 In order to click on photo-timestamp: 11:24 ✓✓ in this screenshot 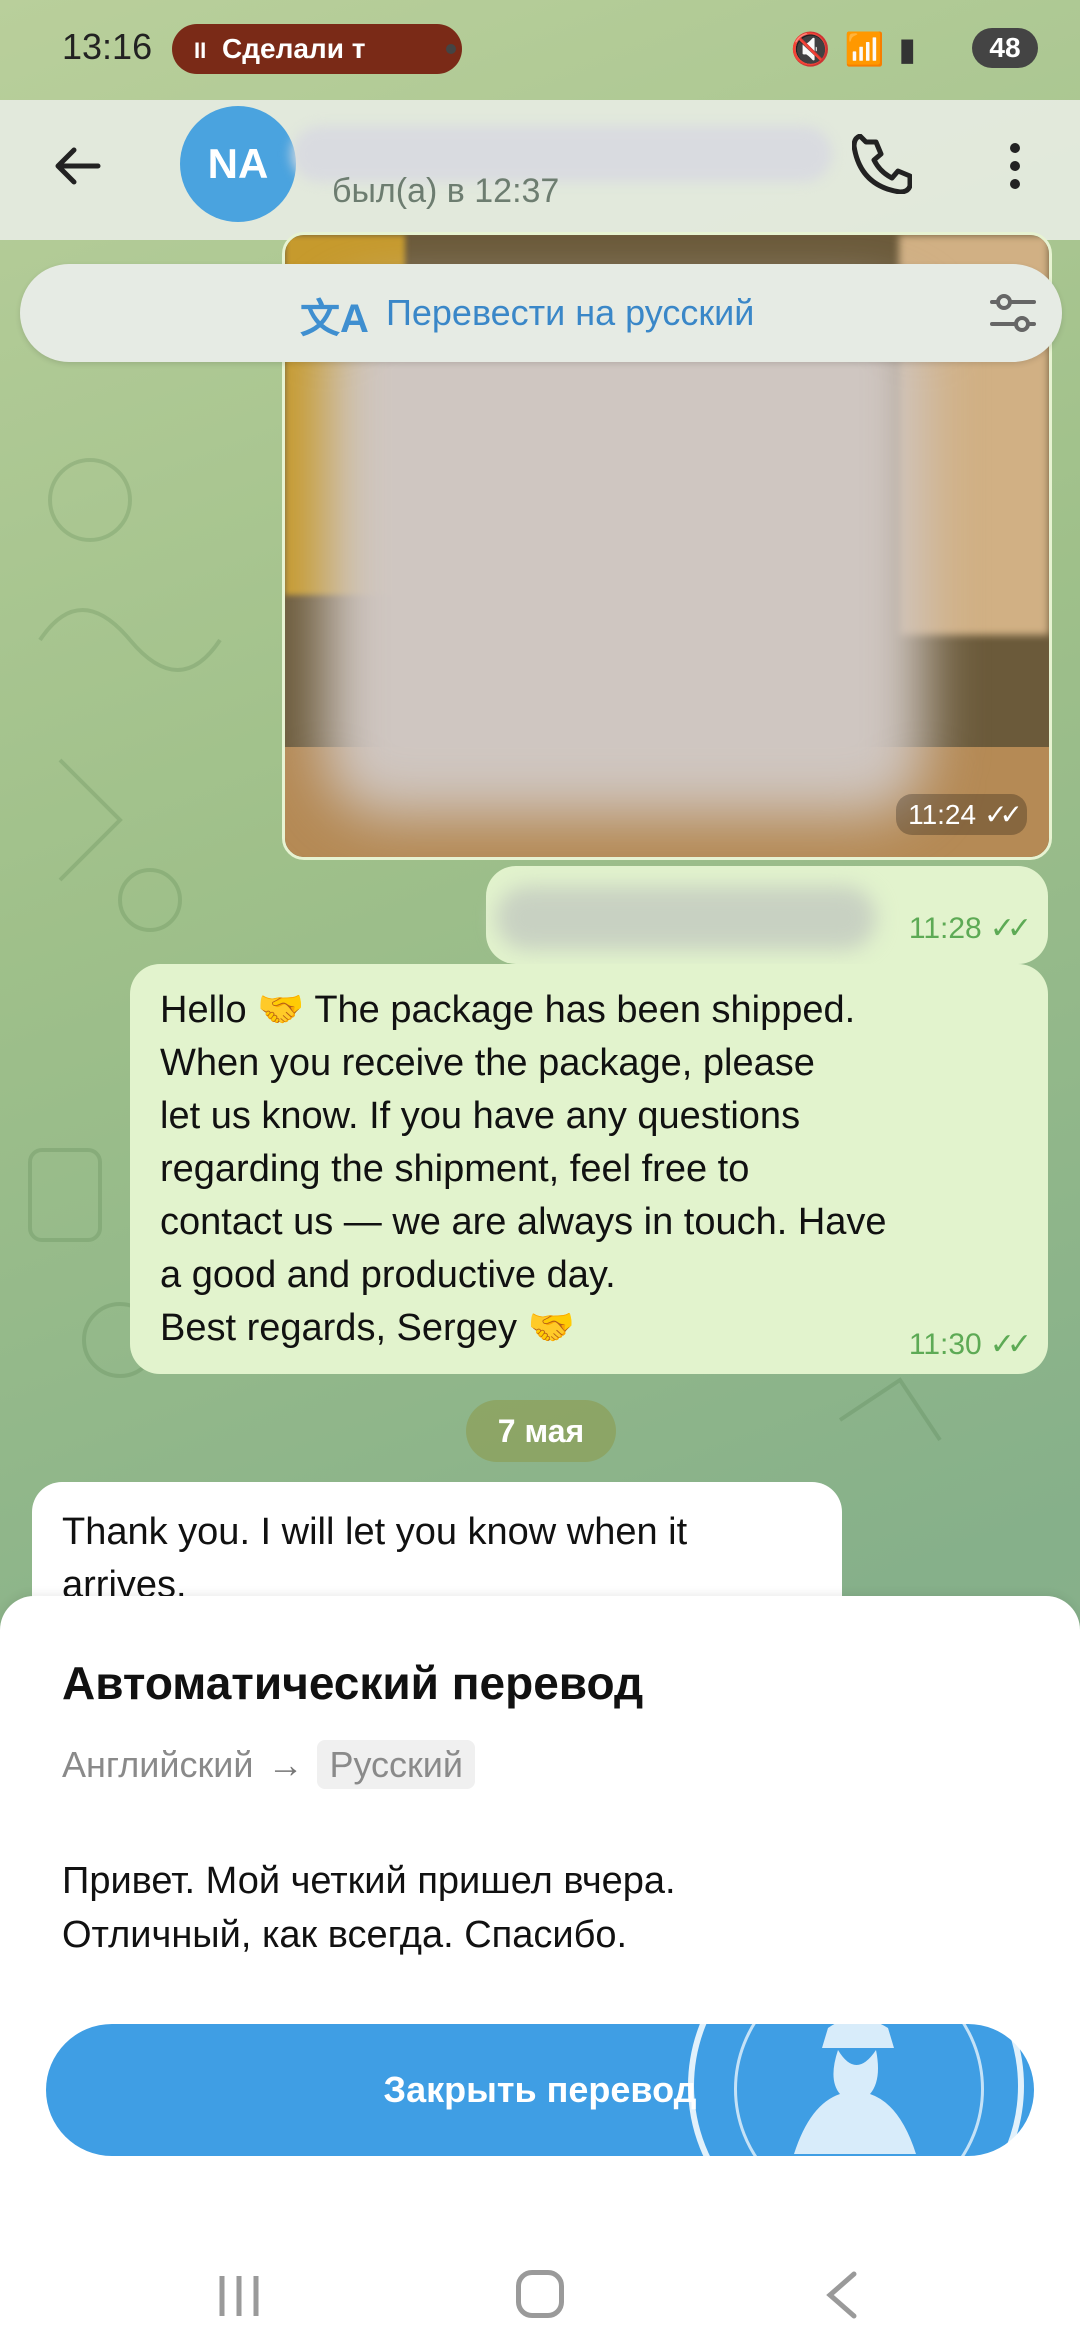, I will do `click(961, 814)`.